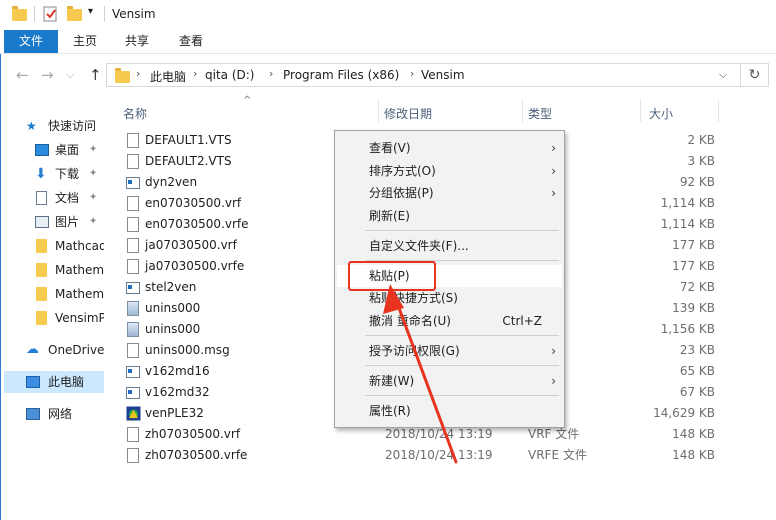 The image size is (776, 520). What do you see at coordinates (191, 41) in the screenshot?
I see `tab-view: 查看` at bounding box center [191, 41].